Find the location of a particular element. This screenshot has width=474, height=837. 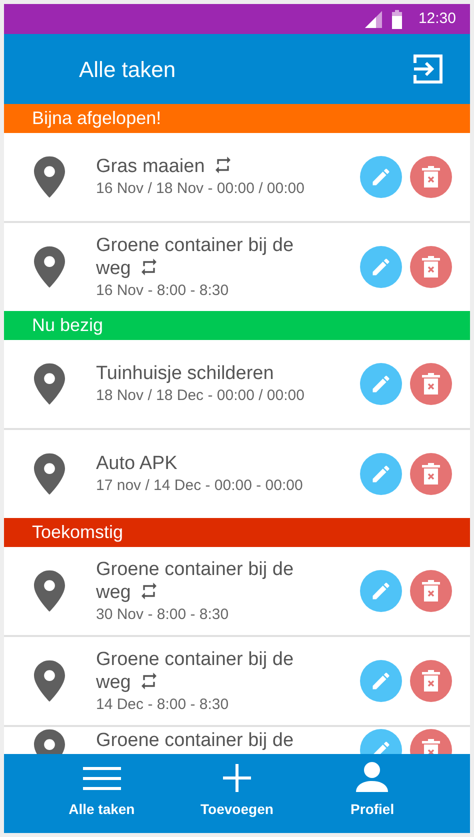

task-date: 30 Nov - 8:00 - 8:30 is located at coordinates (163, 614).